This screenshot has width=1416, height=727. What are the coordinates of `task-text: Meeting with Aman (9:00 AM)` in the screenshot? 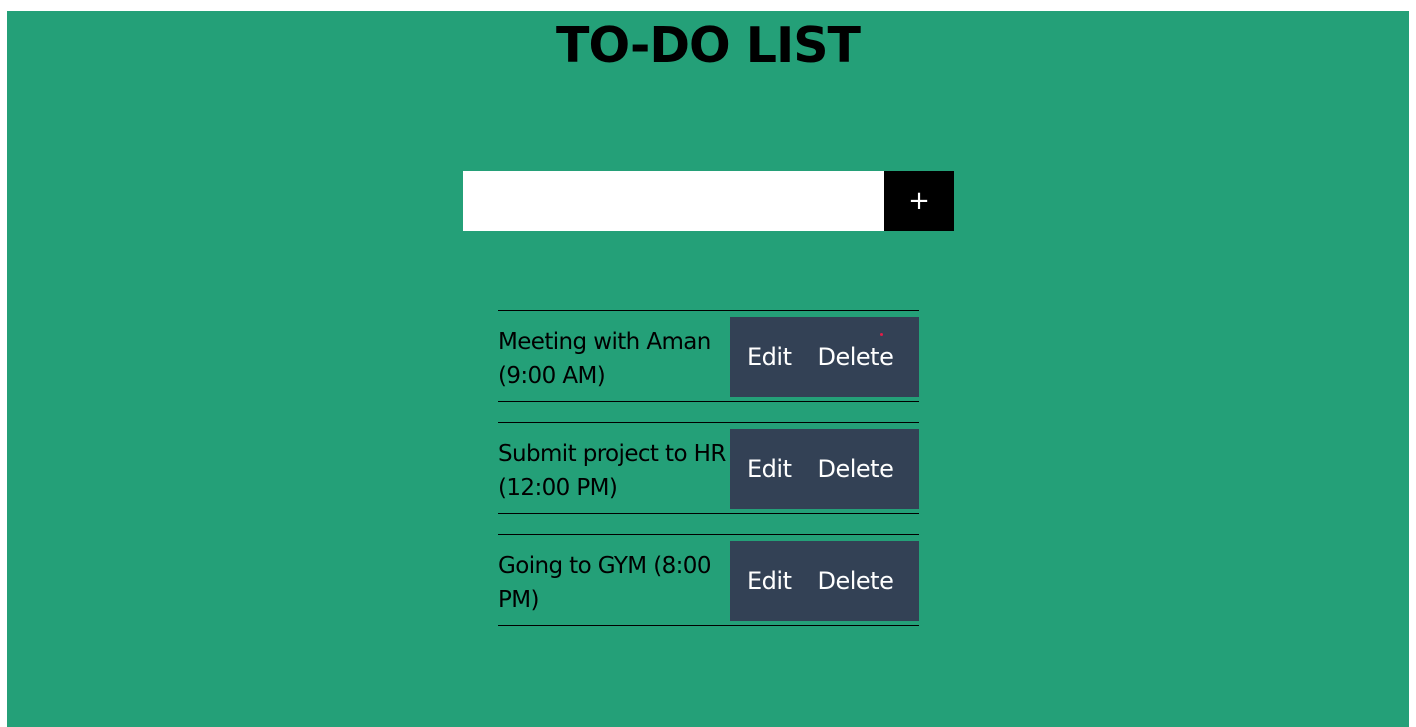 It's located at (604, 359).